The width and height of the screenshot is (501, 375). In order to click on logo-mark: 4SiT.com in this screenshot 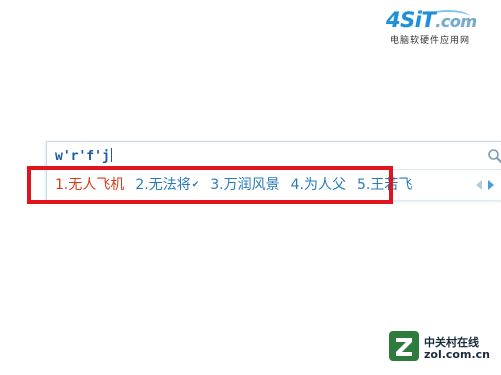, I will do `click(431, 20)`.